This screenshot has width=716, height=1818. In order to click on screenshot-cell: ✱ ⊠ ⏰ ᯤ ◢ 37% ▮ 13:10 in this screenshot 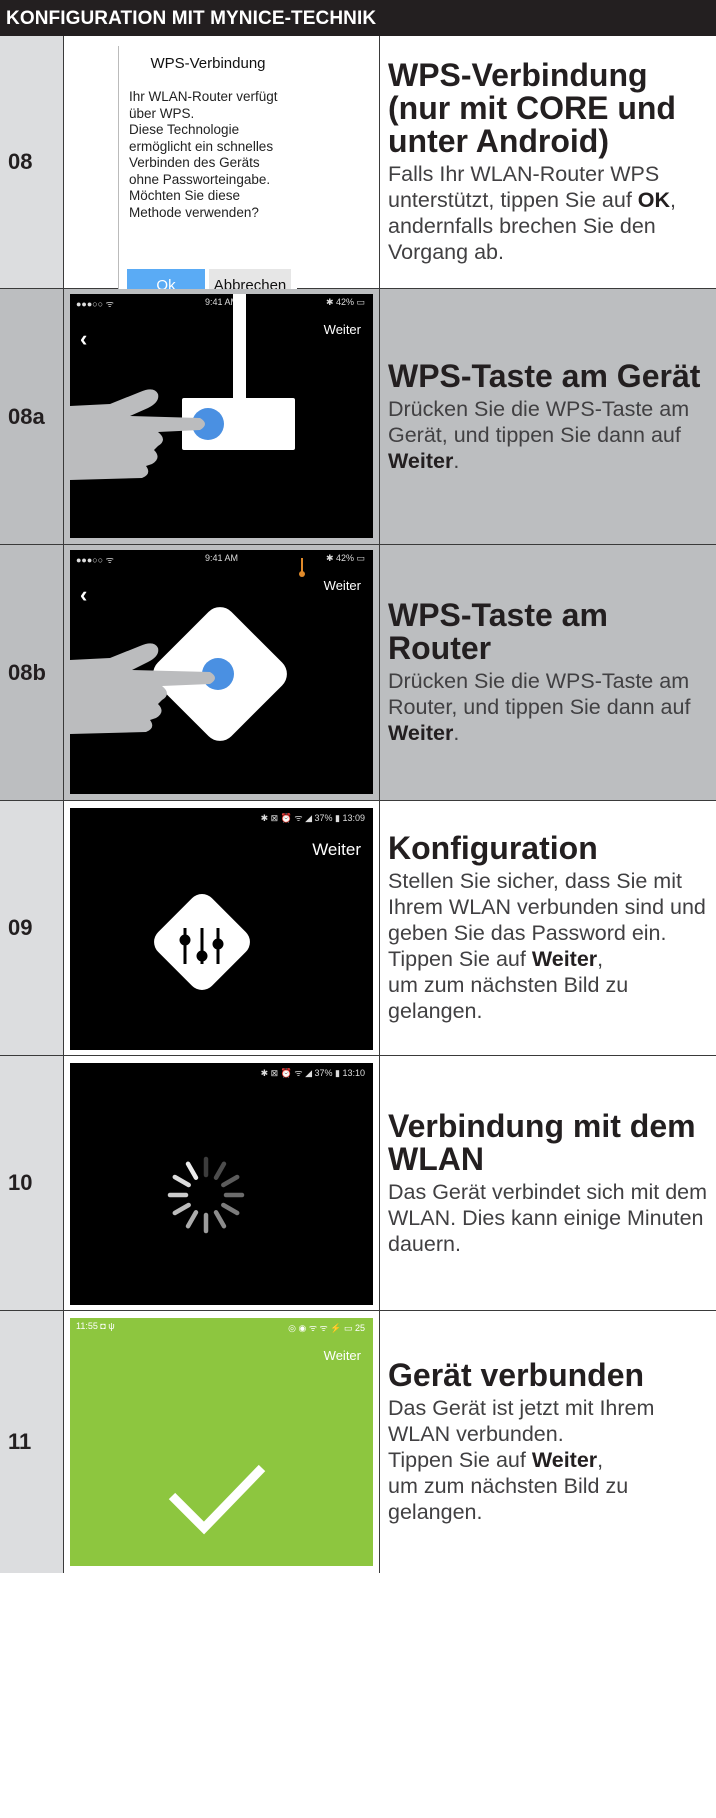, I will do `click(222, 1183)`.